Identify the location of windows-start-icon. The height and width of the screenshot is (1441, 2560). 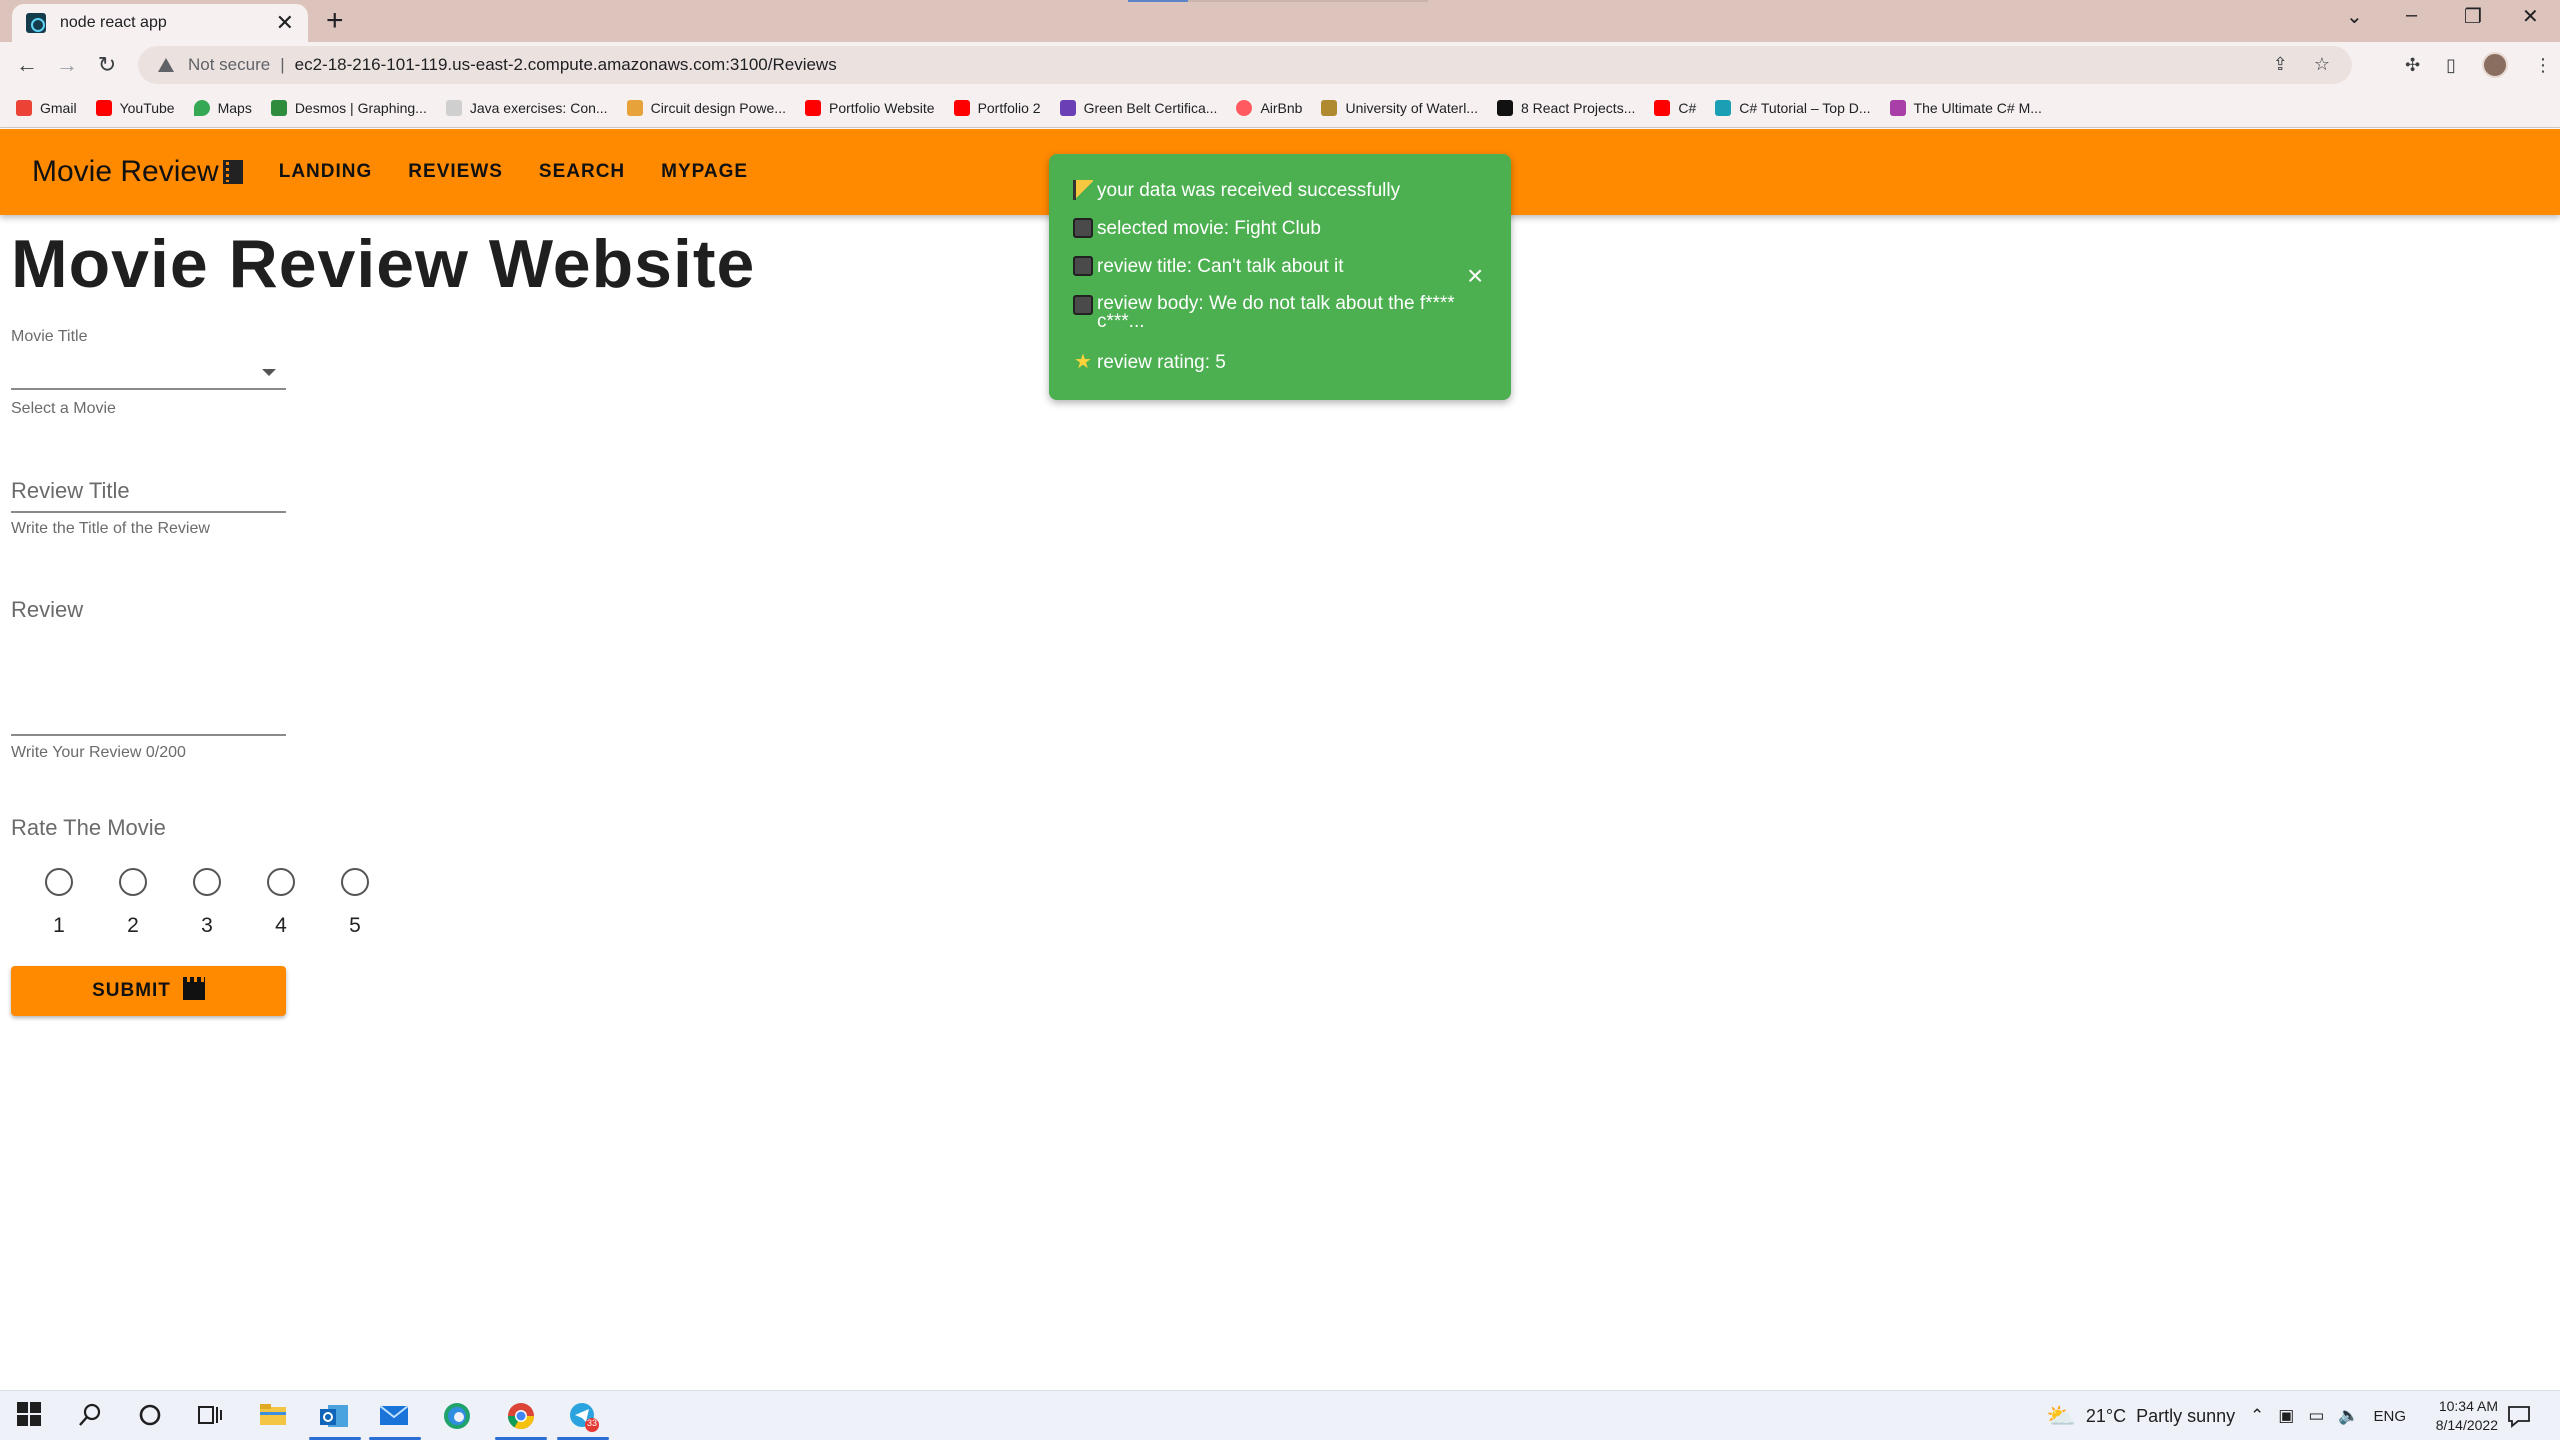
(31, 1416).